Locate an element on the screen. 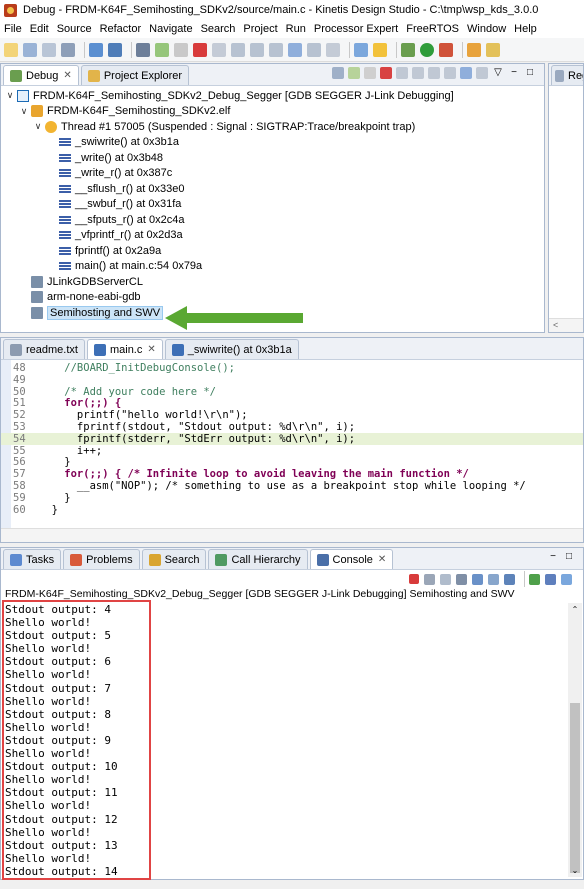 The height and width of the screenshot is (889, 584). tree-node: __sfputs_r() at 0x2c4a is located at coordinates (272, 220).